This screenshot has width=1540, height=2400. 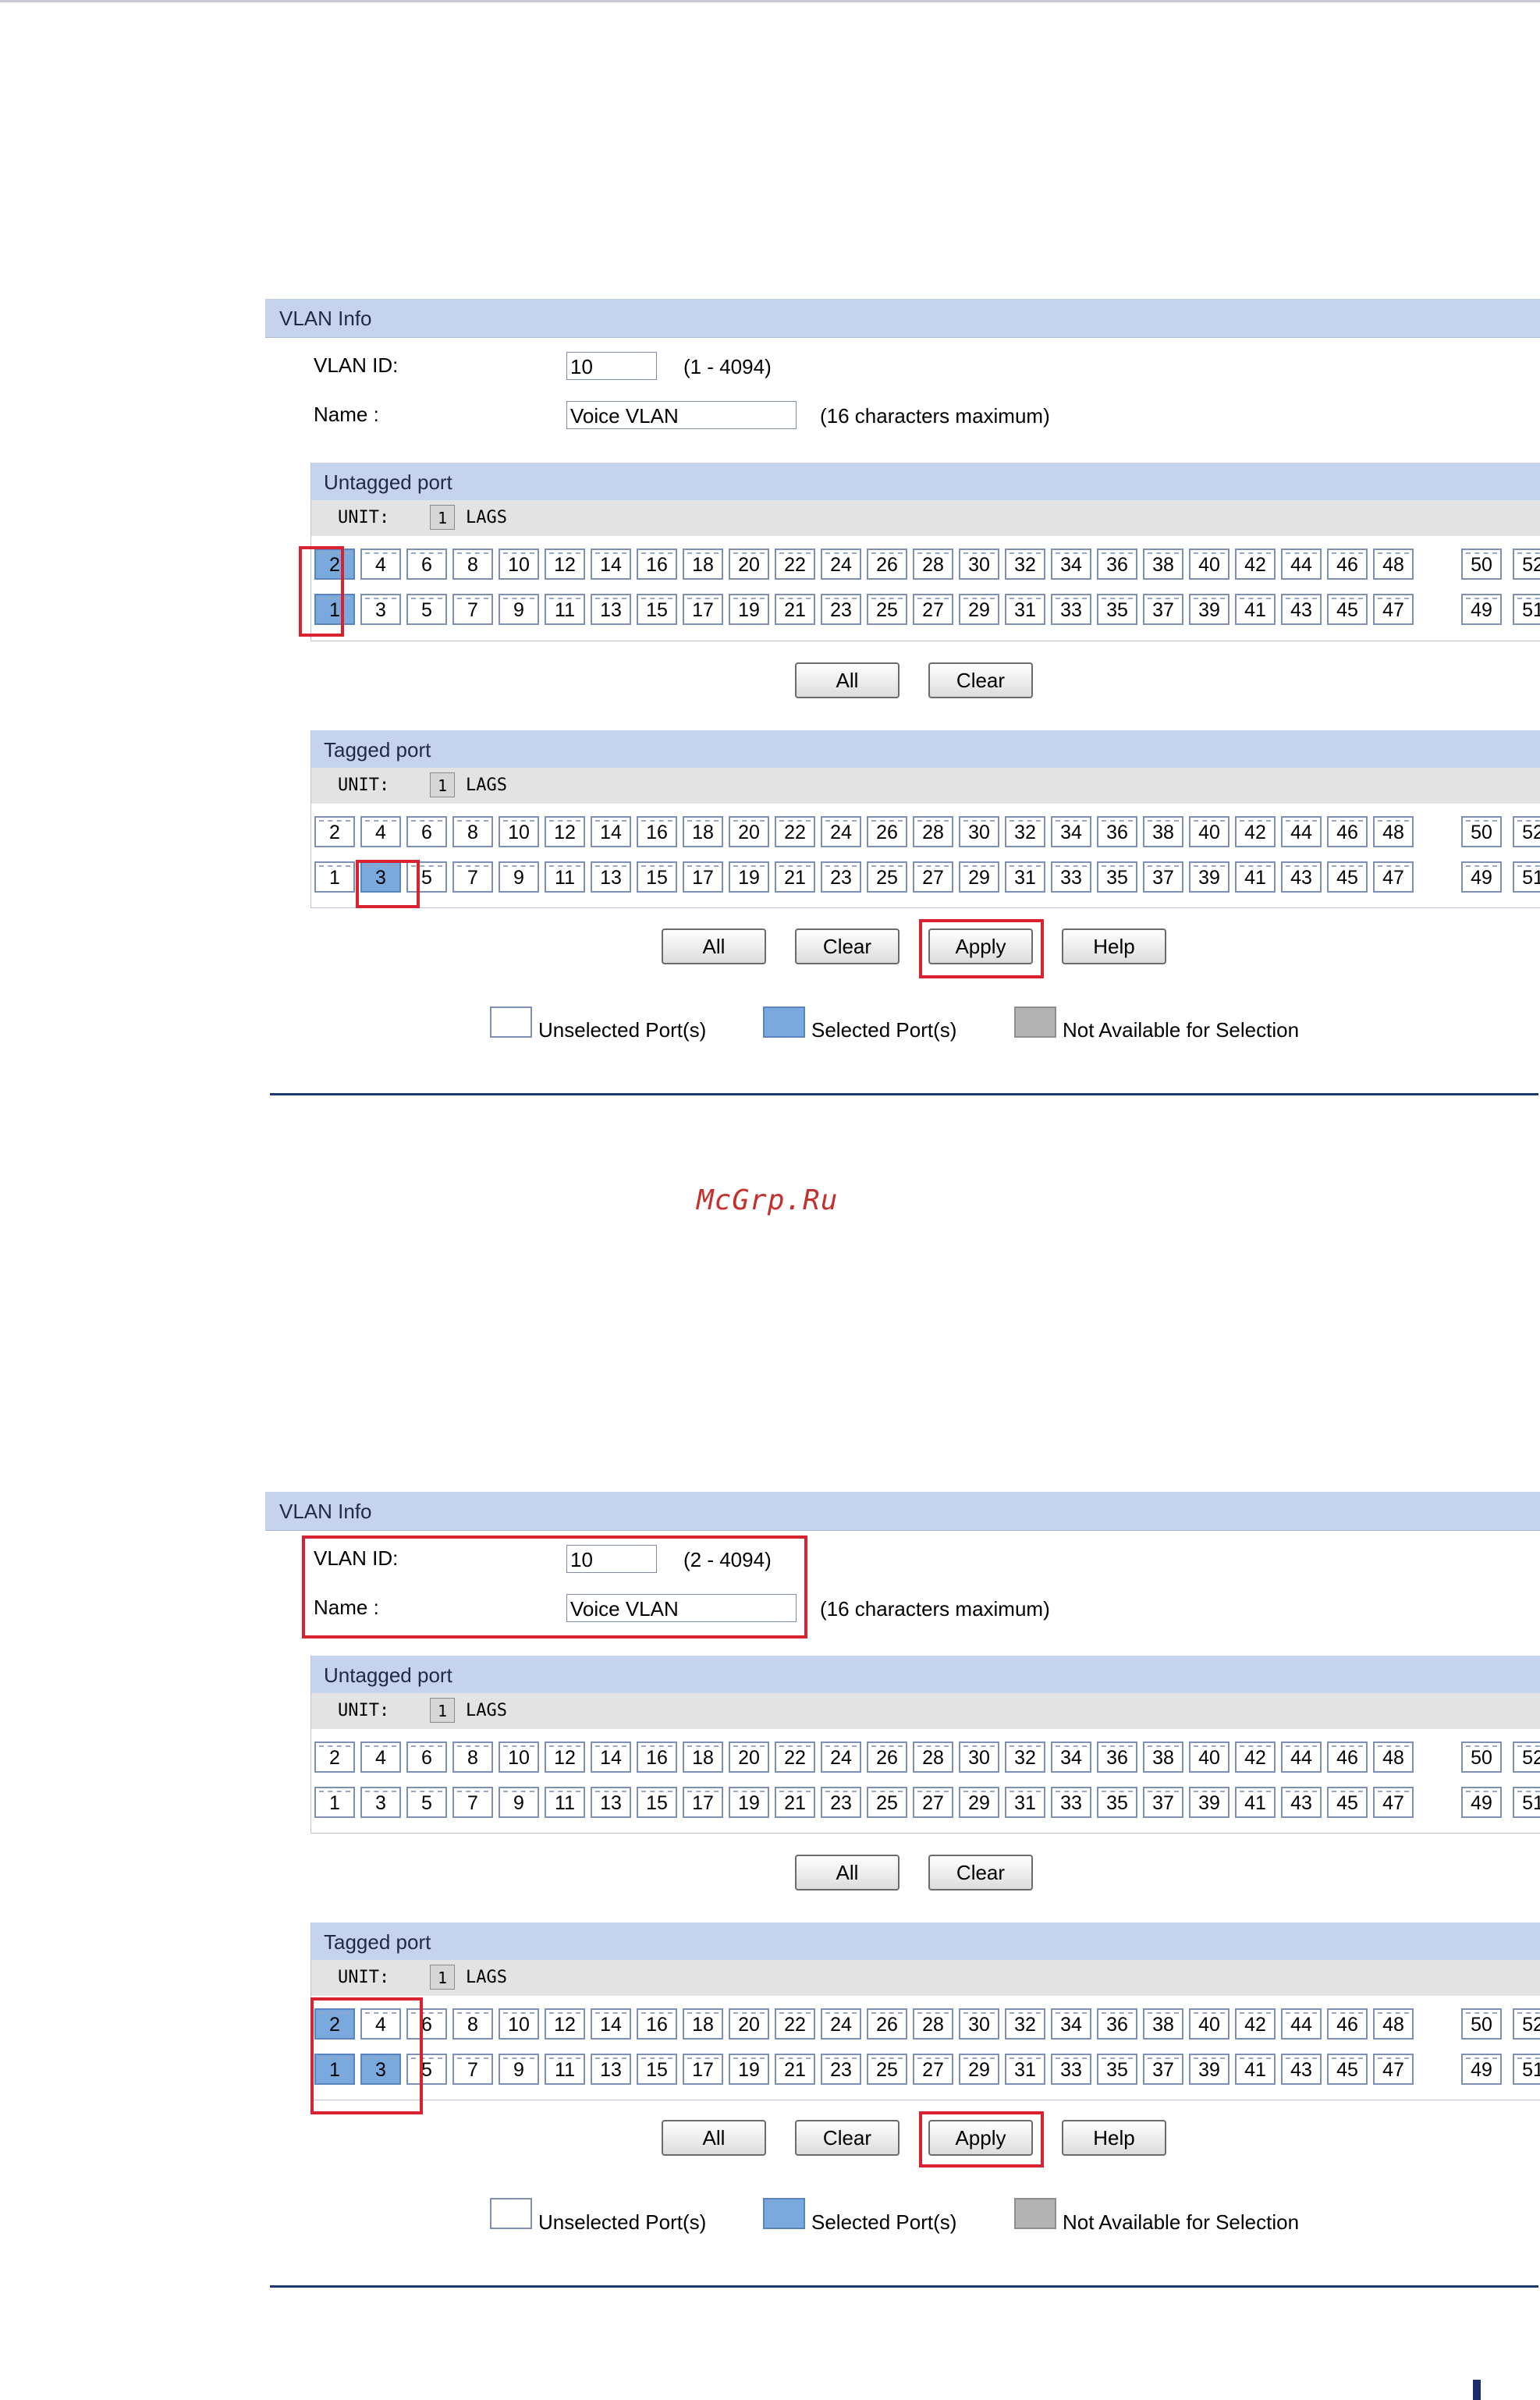 What do you see at coordinates (1481, 609) in the screenshot?
I see `untagged-port-49: 49` at bounding box center [1481, 609].